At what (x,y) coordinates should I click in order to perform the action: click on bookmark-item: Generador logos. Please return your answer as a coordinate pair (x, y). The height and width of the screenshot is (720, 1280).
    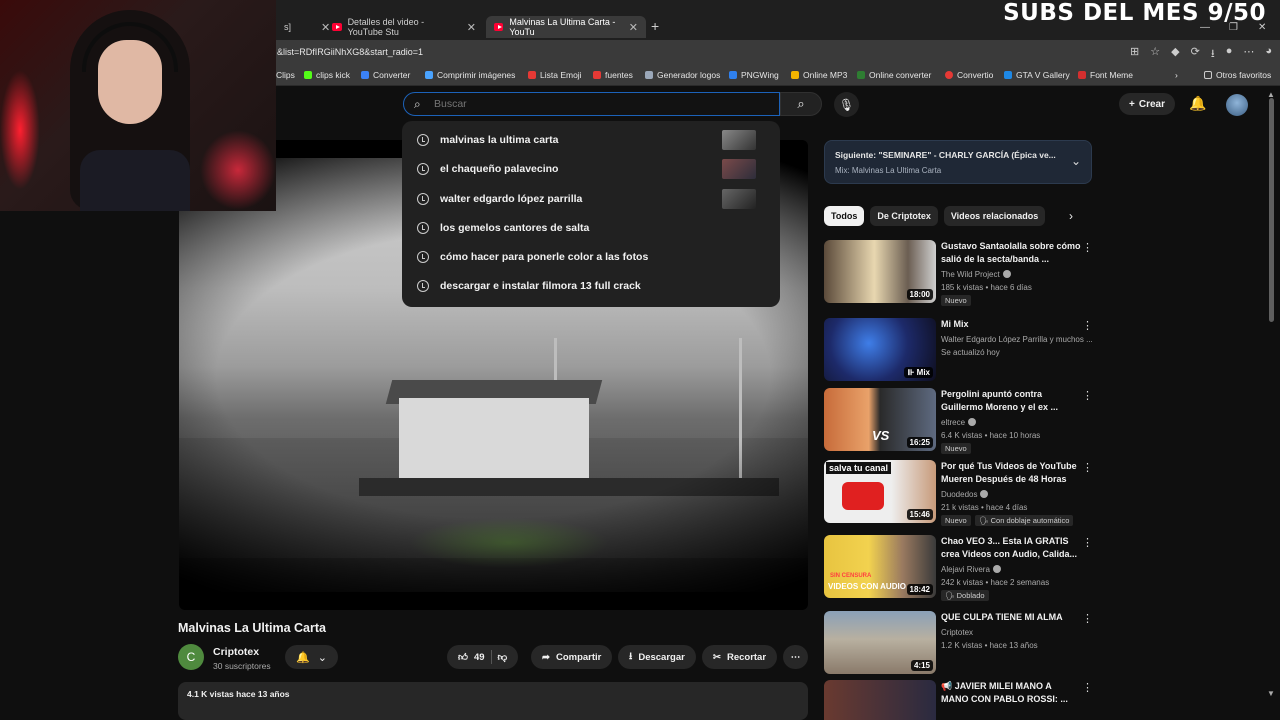
    Looking at the image, I should click on (682, 75).